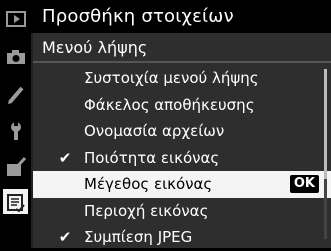 Image resolution: width=331 pixels, height=251 pixels. I want to click on playback-icon, so click(15, 18).